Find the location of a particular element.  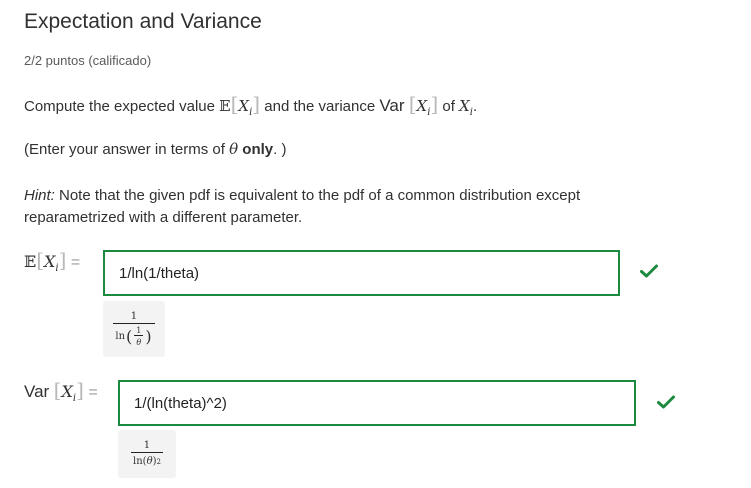

theta-symbol: θ is located at coordinates (234, 149).